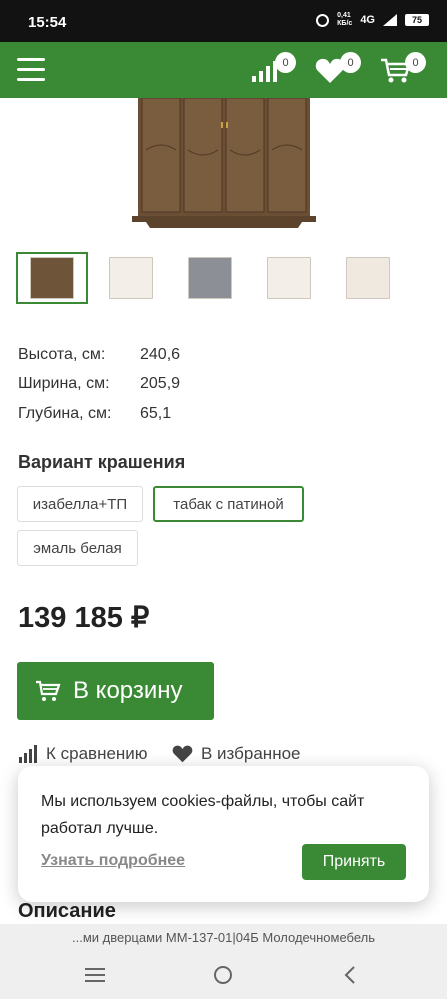 The height and width of the screenshot is (999, 447). I want to click on net-speed: 0,41 КБ/с, so click(344, 20).